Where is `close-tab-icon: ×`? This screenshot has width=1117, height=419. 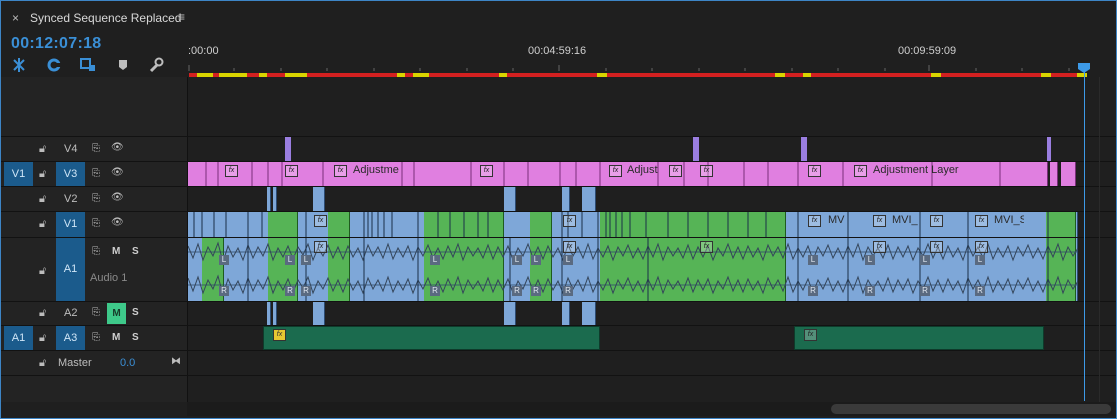
close-tab-icon: × is located at coordinates (15, 18).